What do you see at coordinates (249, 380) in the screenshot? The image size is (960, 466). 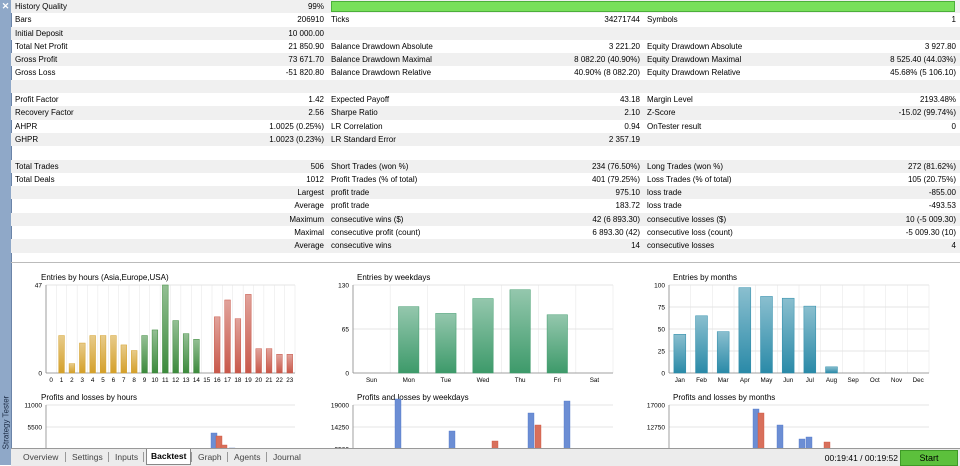 I see `x-tick-label: 19` at bounding box center [249, 380].